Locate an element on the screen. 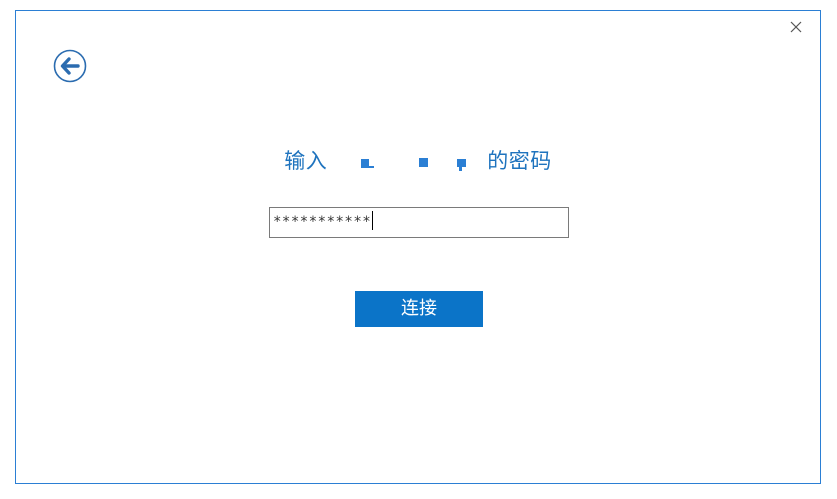 Image resolution: width=837 pixels, height=499 pixels. redacted-network-name is located at coordinates (407, 161).